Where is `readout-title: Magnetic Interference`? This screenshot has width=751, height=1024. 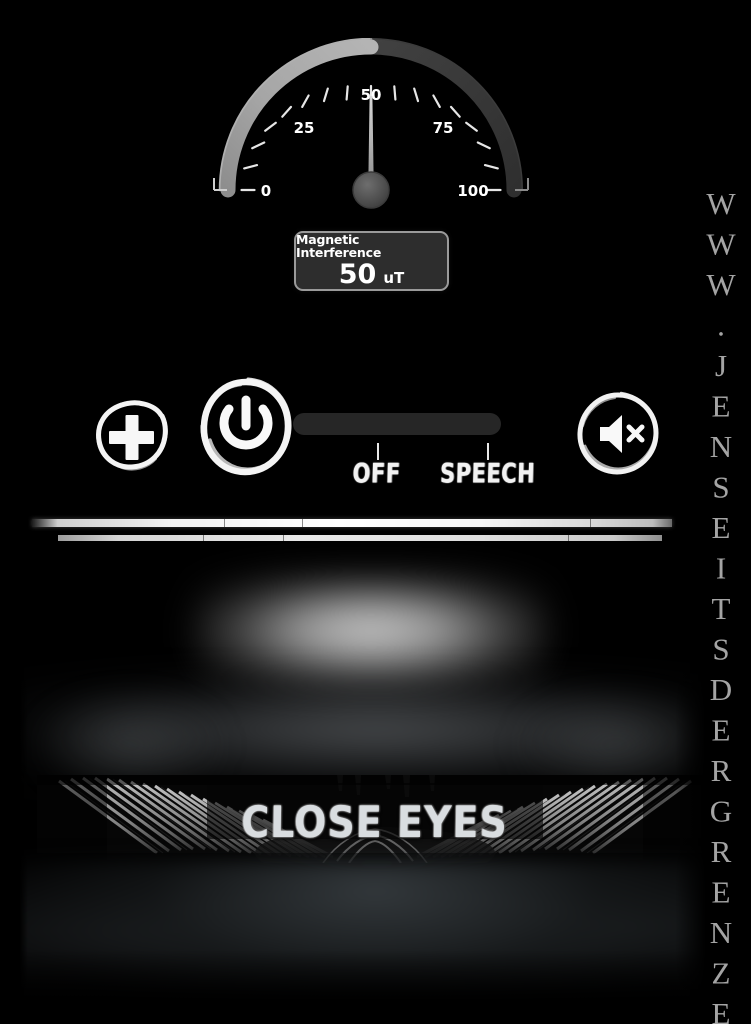
readout-title: Magnetic Interference is located at coordinates (339, 246).